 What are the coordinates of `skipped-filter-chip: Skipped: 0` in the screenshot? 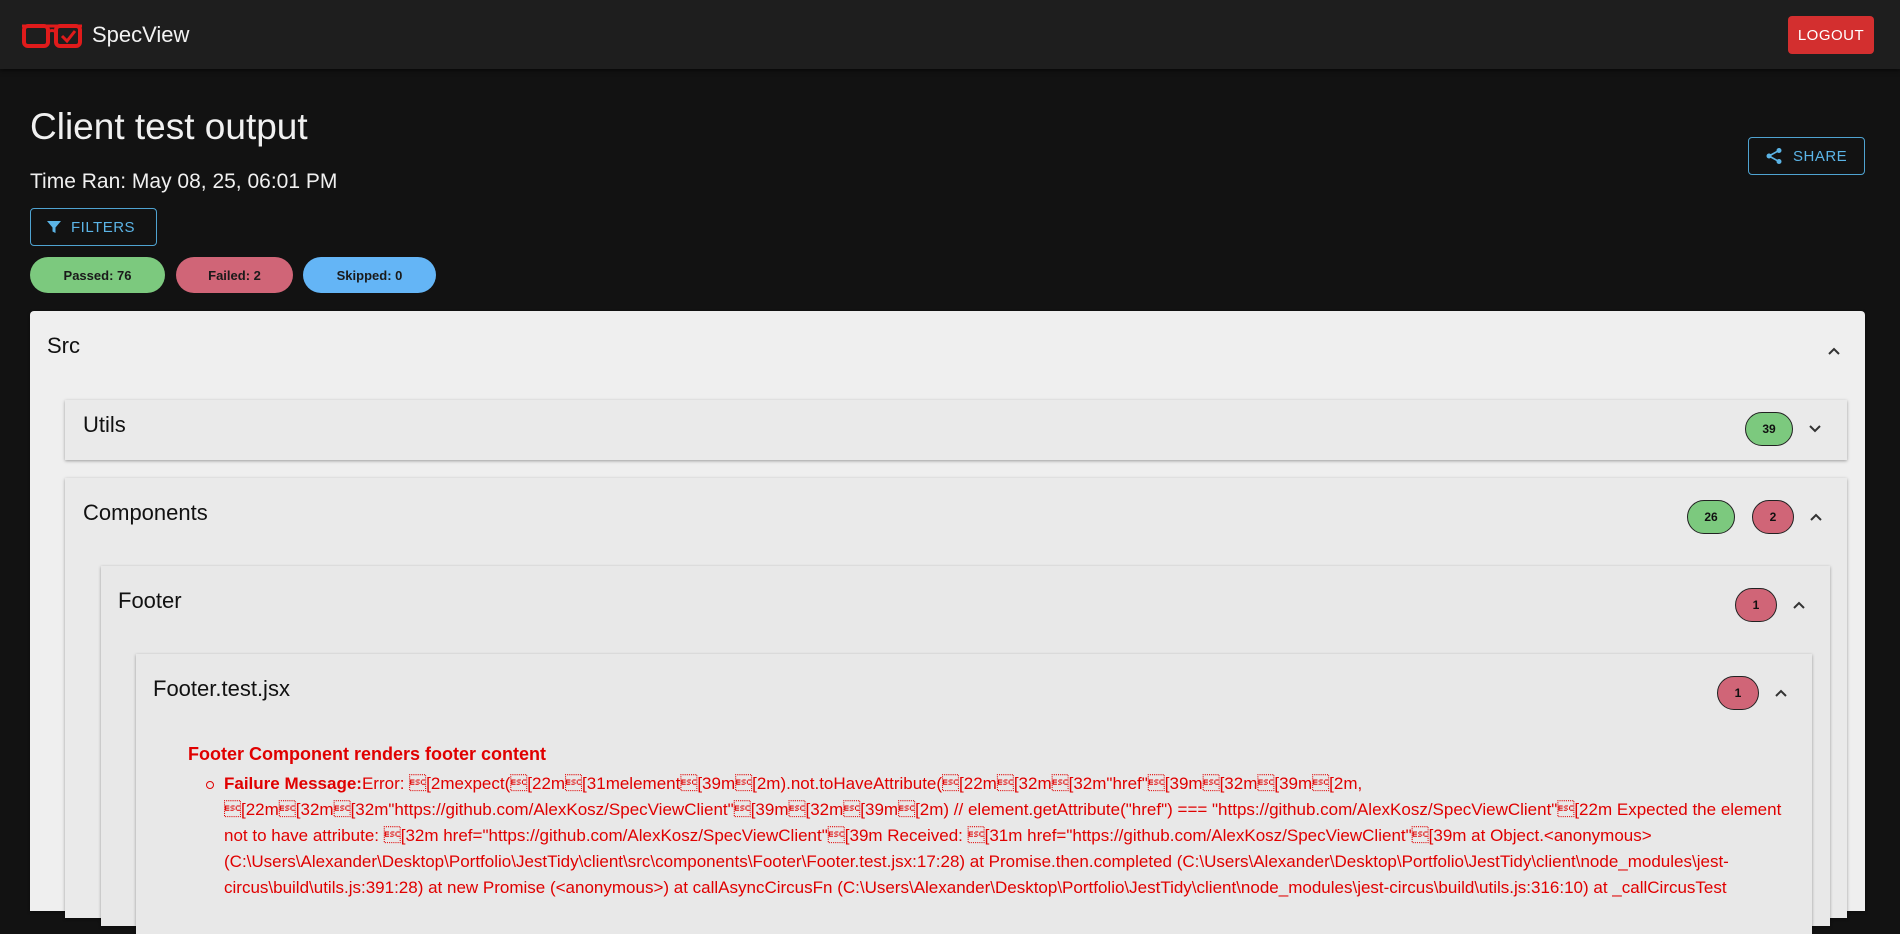 It's located at (369, 275).